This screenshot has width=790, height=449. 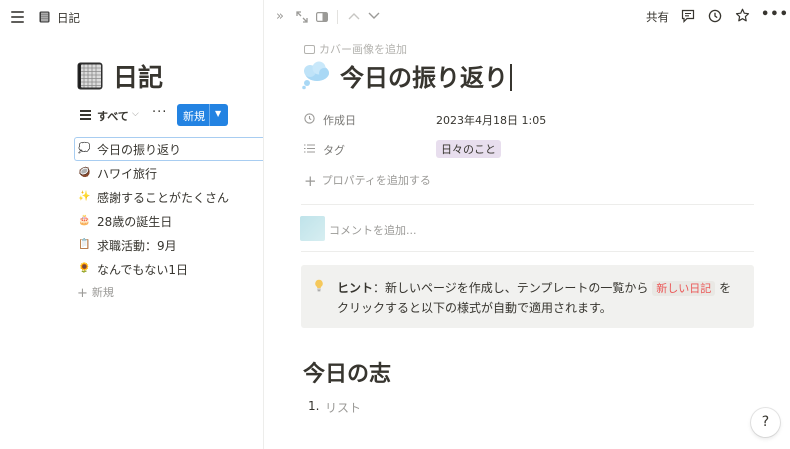 What do you see at coordinates (314, 406) in the screenshot?
I see `list-number: 1.` at bounding box center [314, 406].